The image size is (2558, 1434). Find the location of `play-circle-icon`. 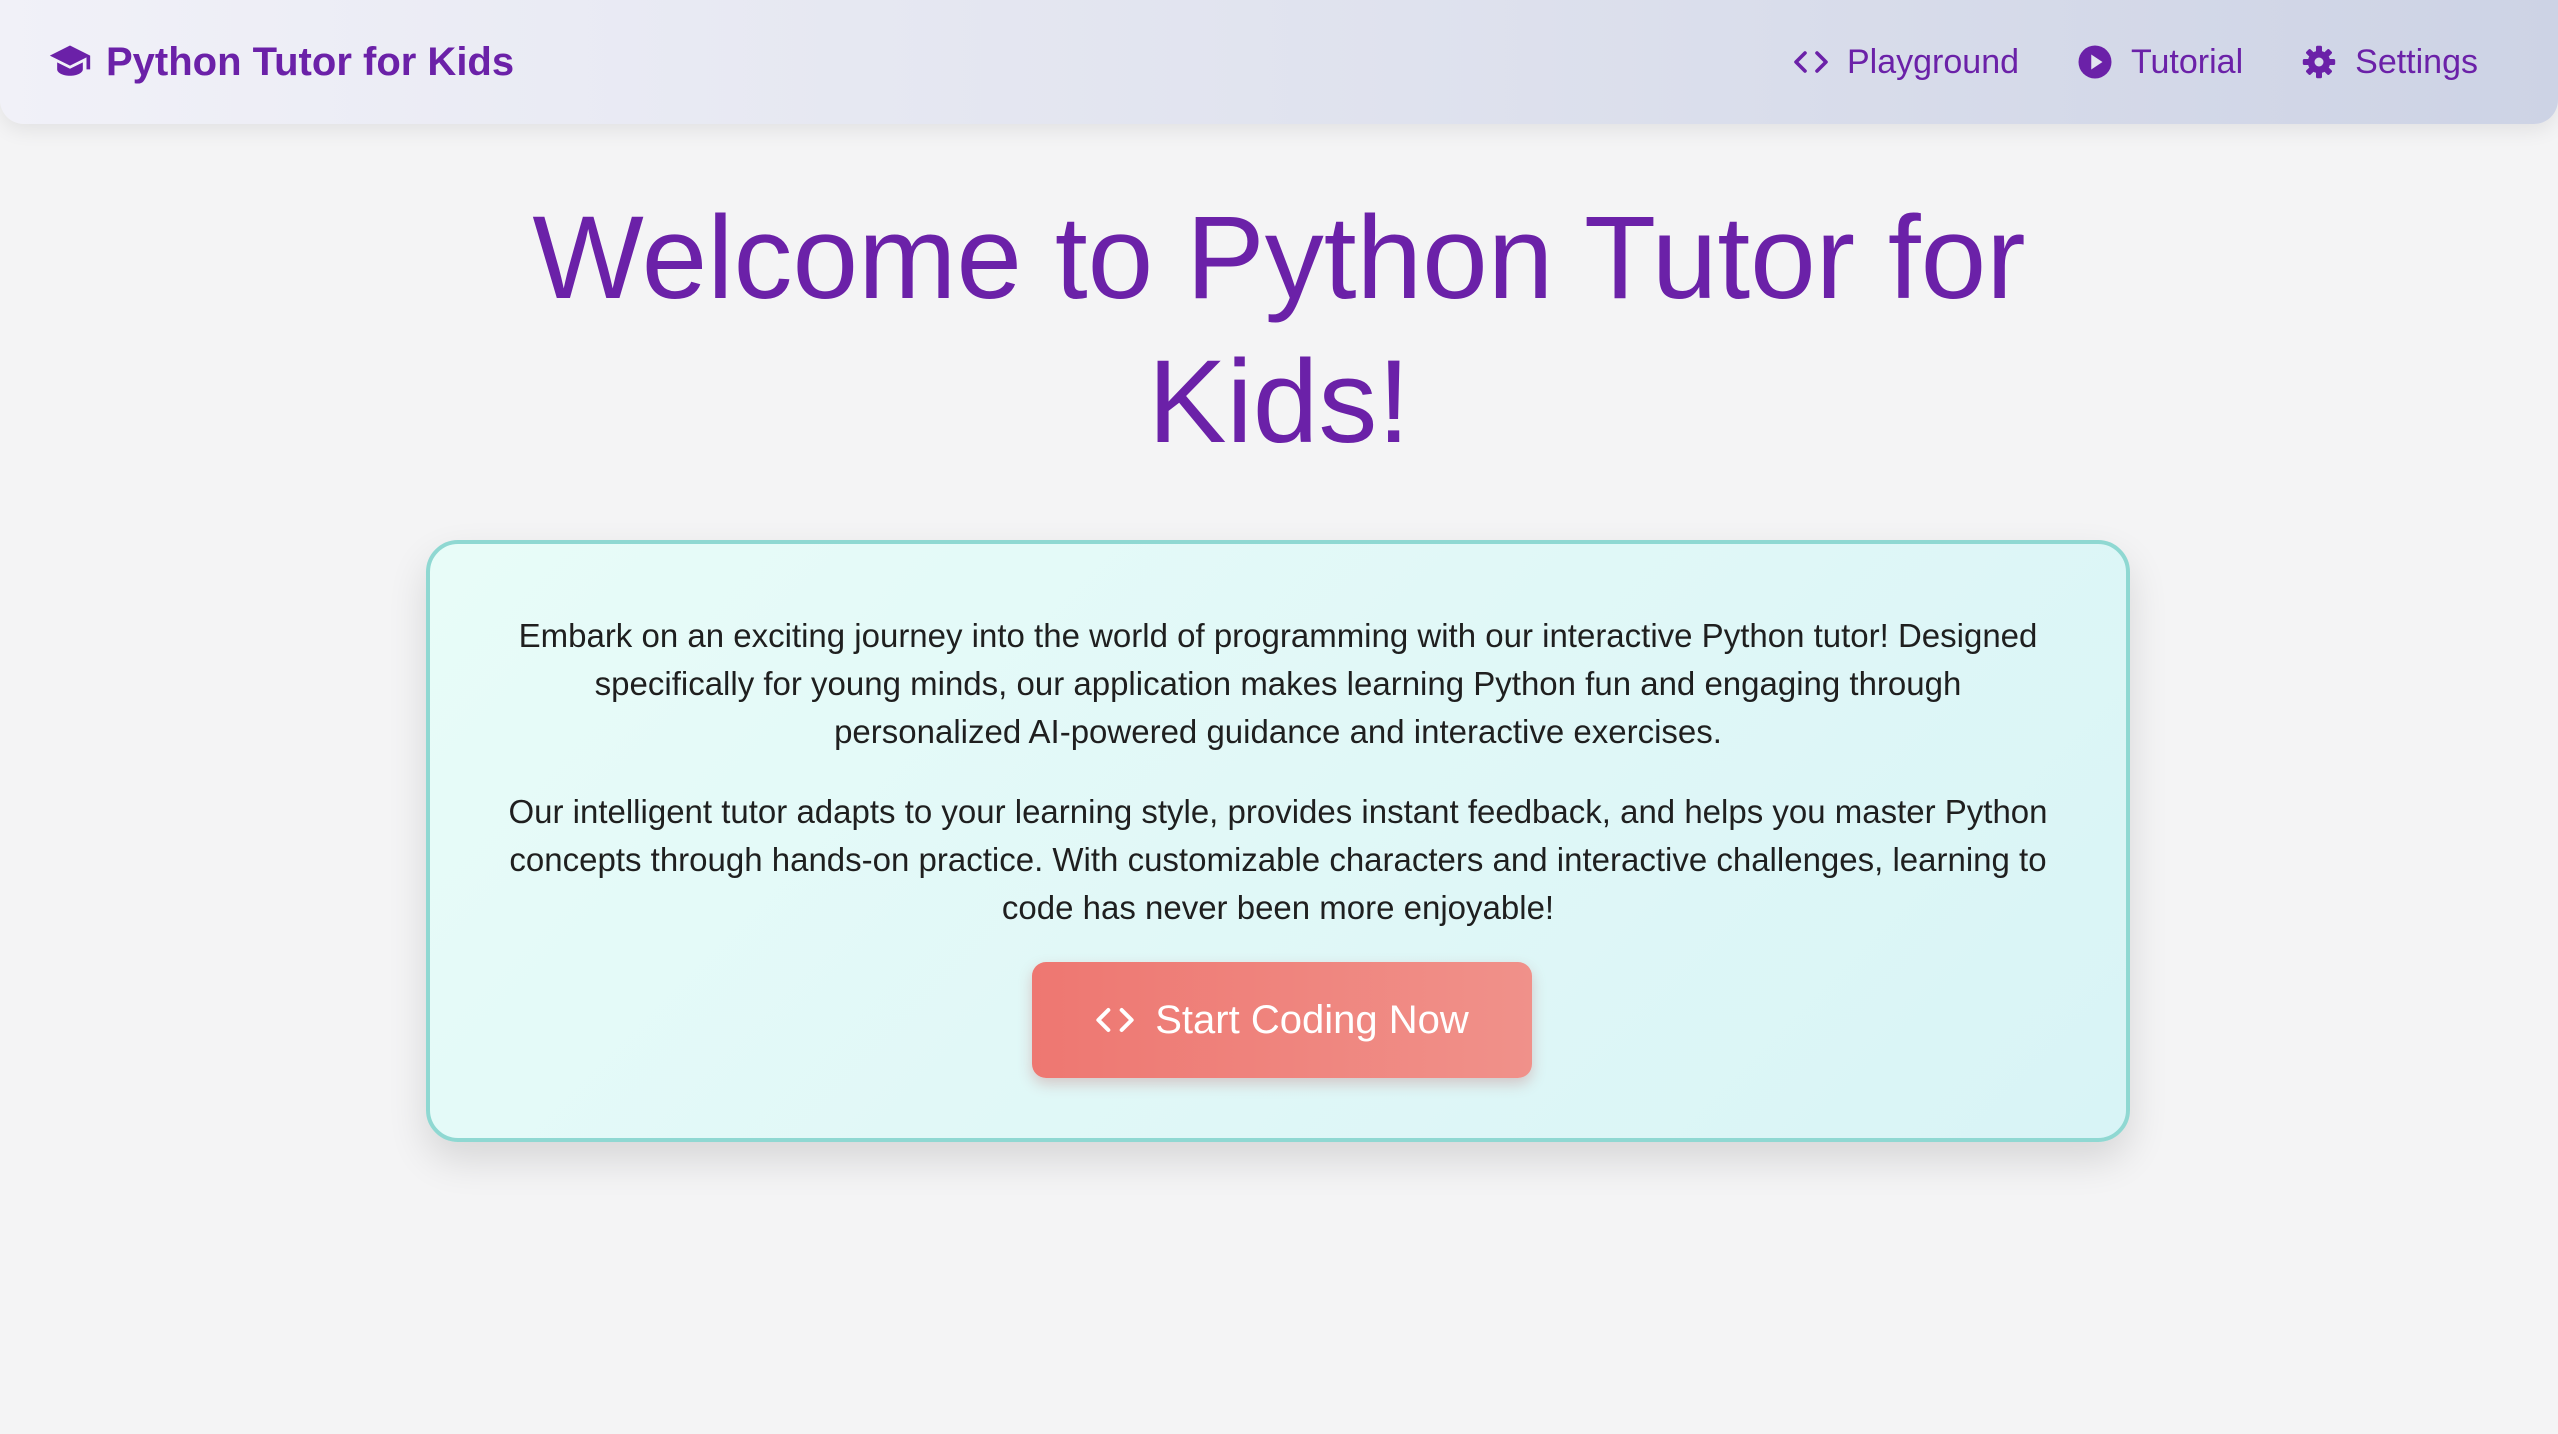

play-circle-icon is located at coordinates (2095, 62).